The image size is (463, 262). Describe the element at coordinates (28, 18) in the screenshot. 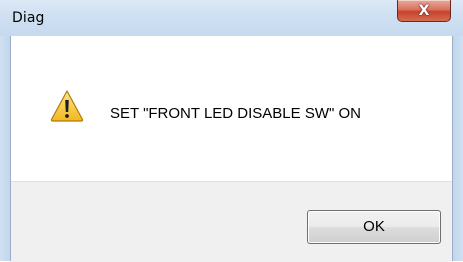

I see `window-title: Diag` at that location.